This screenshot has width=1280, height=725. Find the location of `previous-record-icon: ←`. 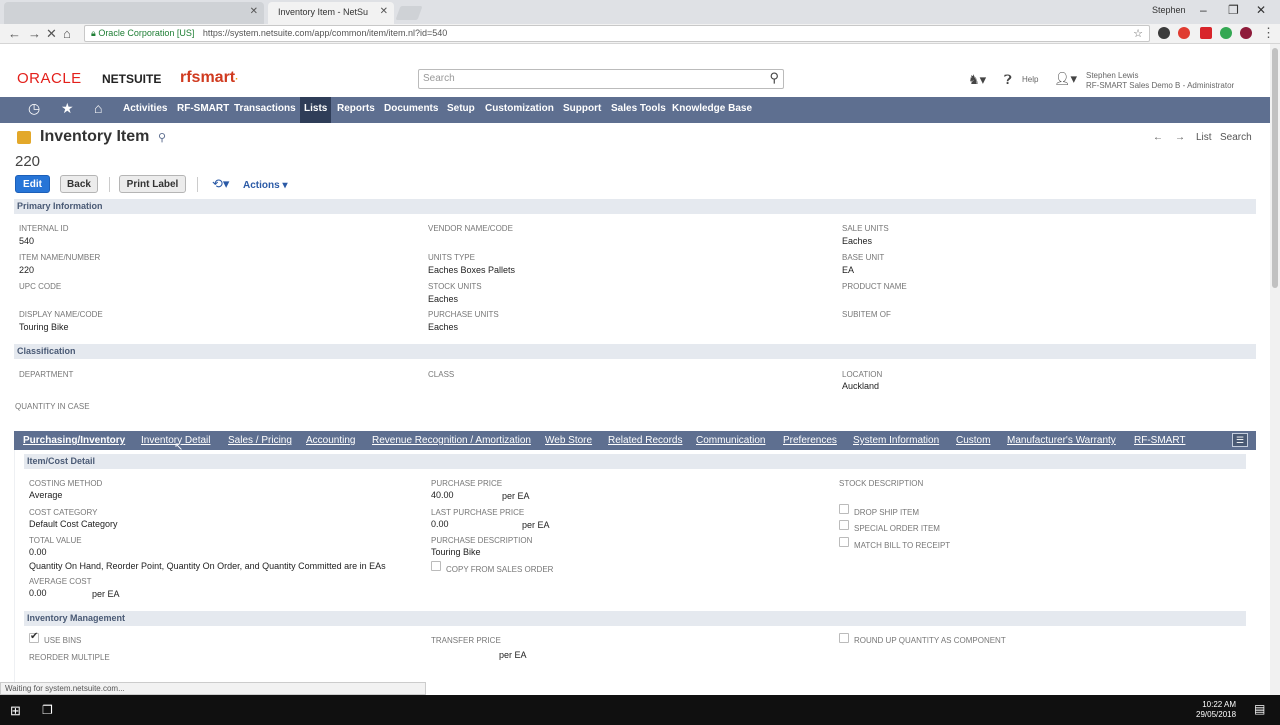

previous-record-icon: ← is located at coordinates (1158, 137).